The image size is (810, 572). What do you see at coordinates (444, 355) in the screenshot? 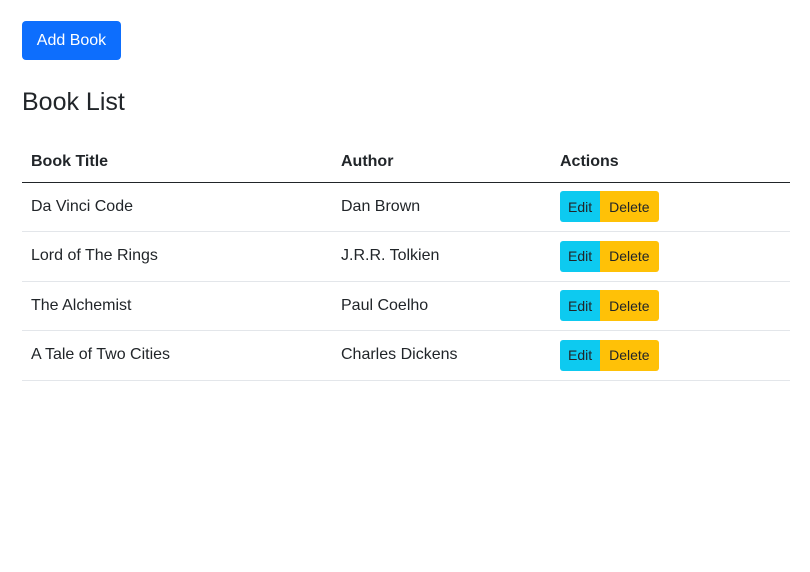
I see `author-cell: Charles Dickens` at bounding box center [444, 355].